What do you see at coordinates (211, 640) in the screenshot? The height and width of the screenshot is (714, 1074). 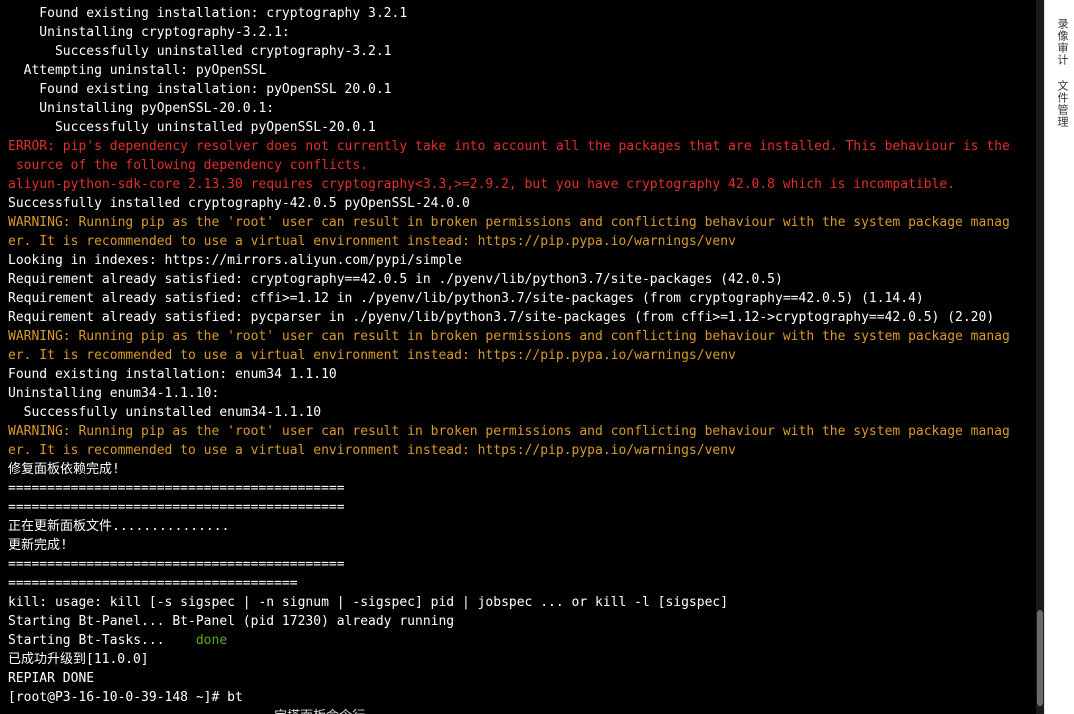 I see `done-status: done` at bounding box center [211, 640].